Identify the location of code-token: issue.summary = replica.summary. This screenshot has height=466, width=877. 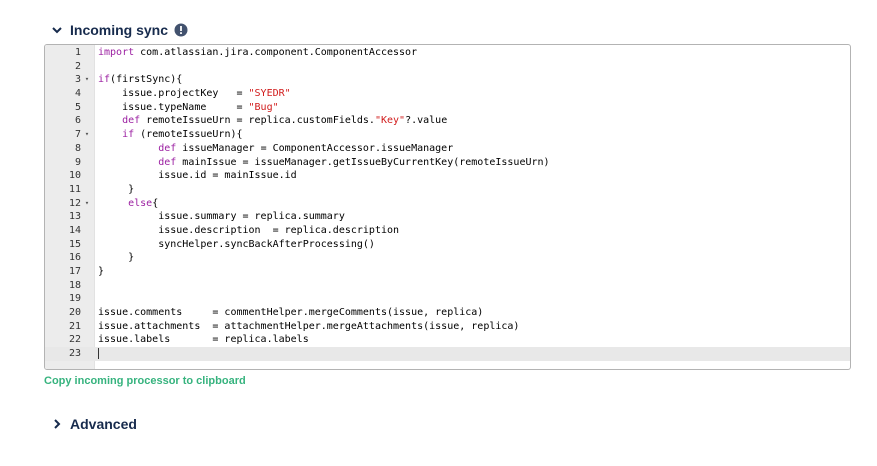
(221, 217).